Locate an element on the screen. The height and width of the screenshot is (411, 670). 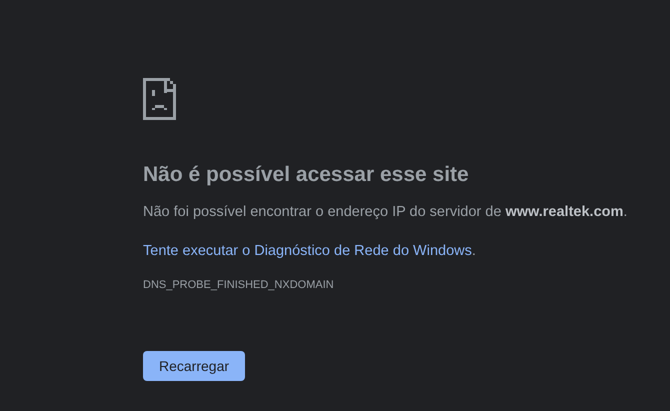
reload-button: Recarregar is located at coordinates (194, 366).